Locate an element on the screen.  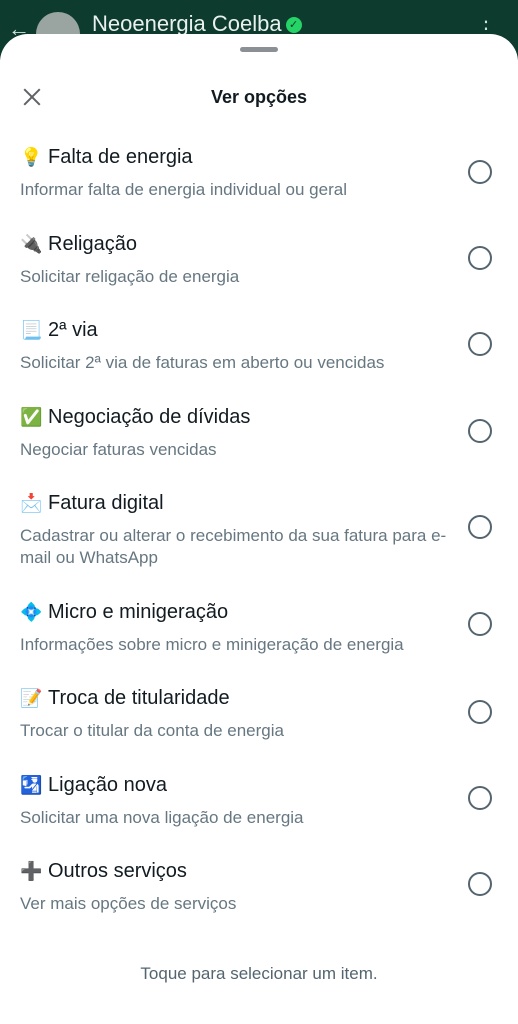
option-description: Ver mais opções de serviços is located at coordinates (128, 903).